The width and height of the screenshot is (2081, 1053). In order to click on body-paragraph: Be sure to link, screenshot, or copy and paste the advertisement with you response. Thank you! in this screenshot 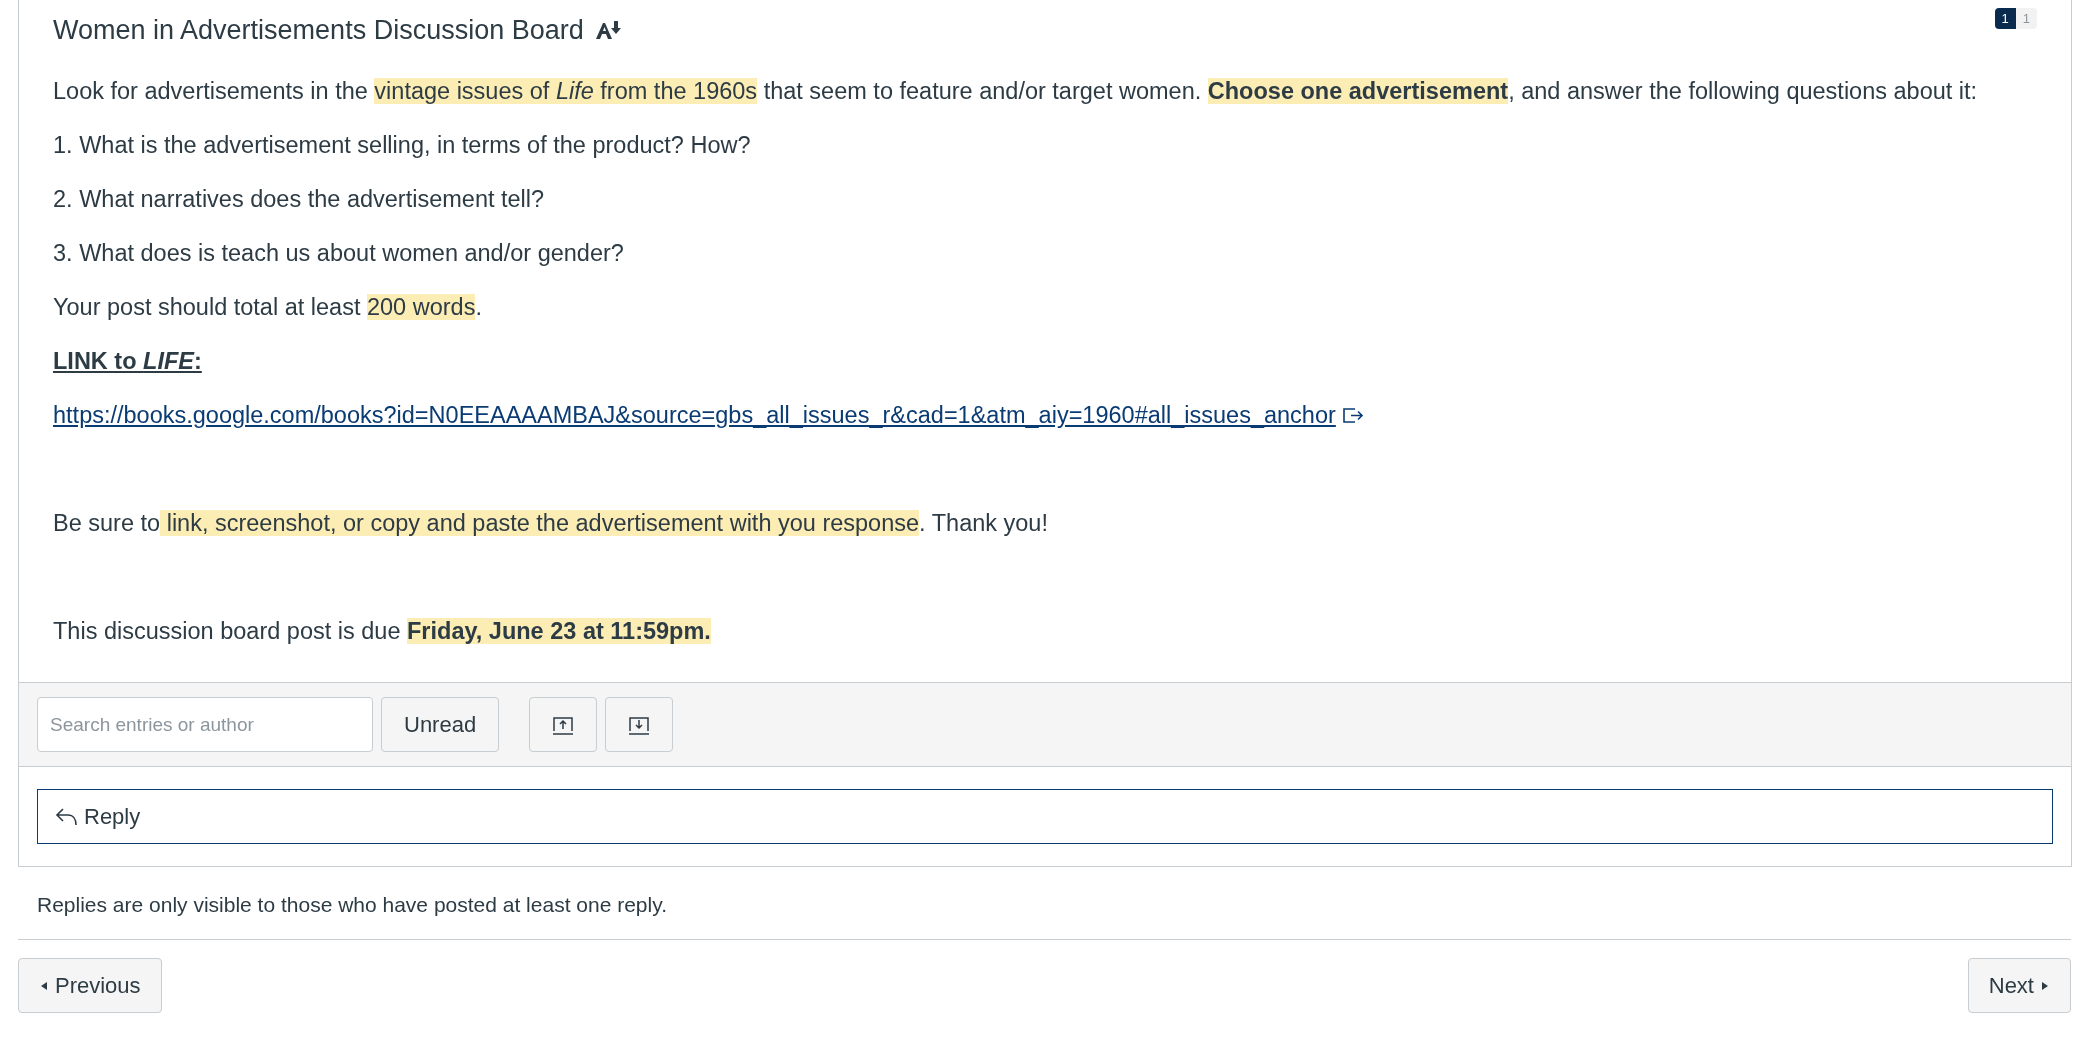, I will do `click(551, 523)`.